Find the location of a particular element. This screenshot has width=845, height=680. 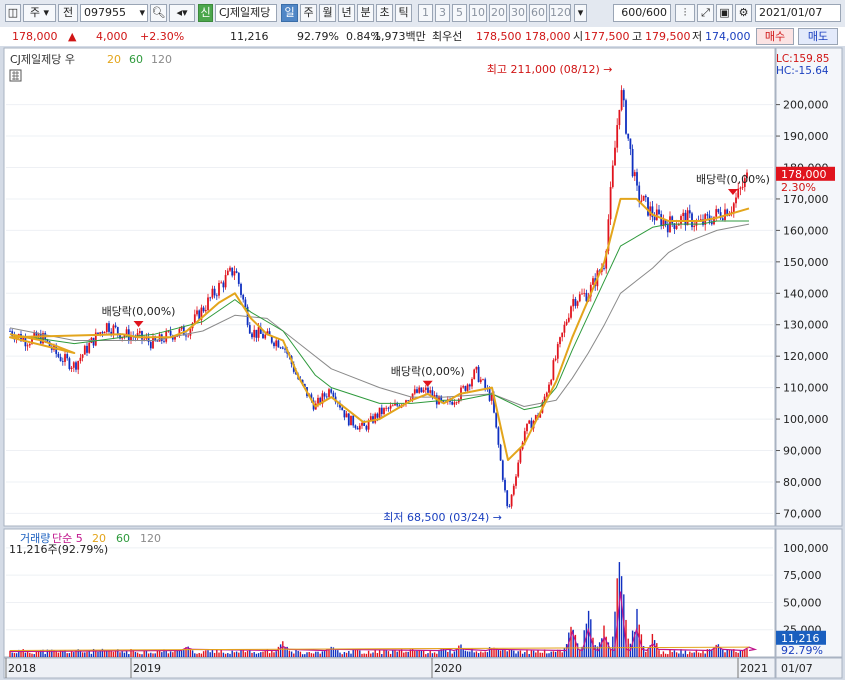

interval-button-30: 30 is located at coordinates (518, 13).